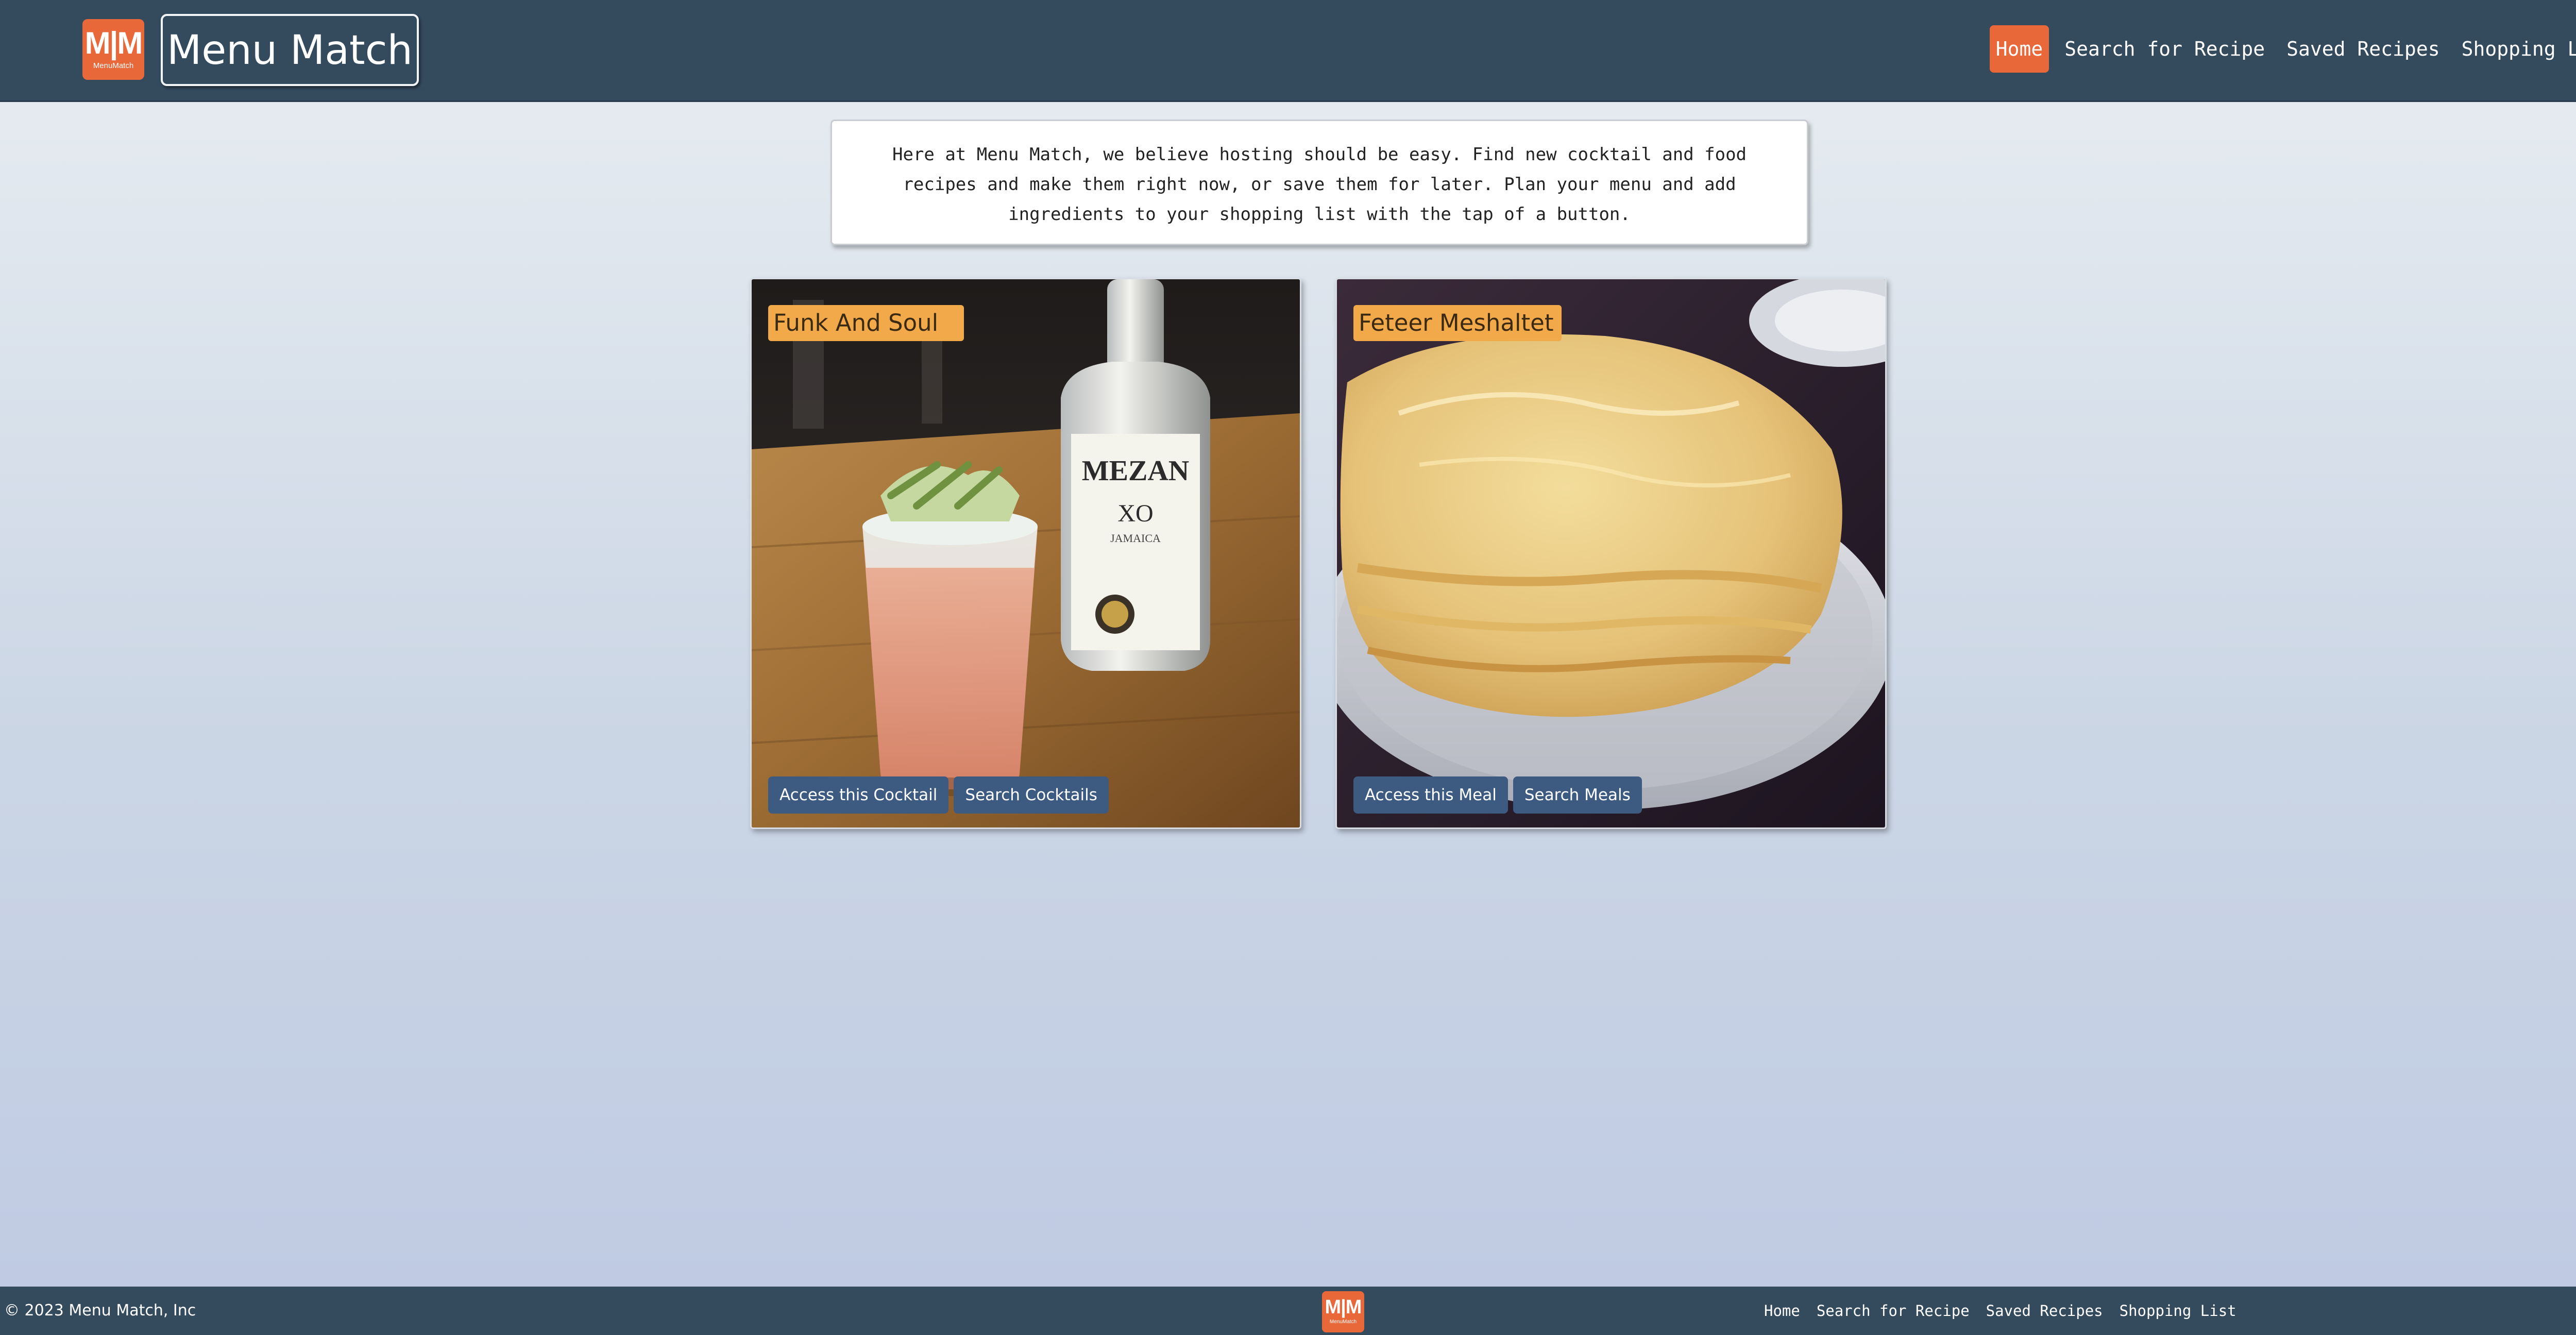  Describe the element at coordinates (2164, 49) in the screenshot. I see `nav-search-for-recipe: Search for Recipe` at that location.